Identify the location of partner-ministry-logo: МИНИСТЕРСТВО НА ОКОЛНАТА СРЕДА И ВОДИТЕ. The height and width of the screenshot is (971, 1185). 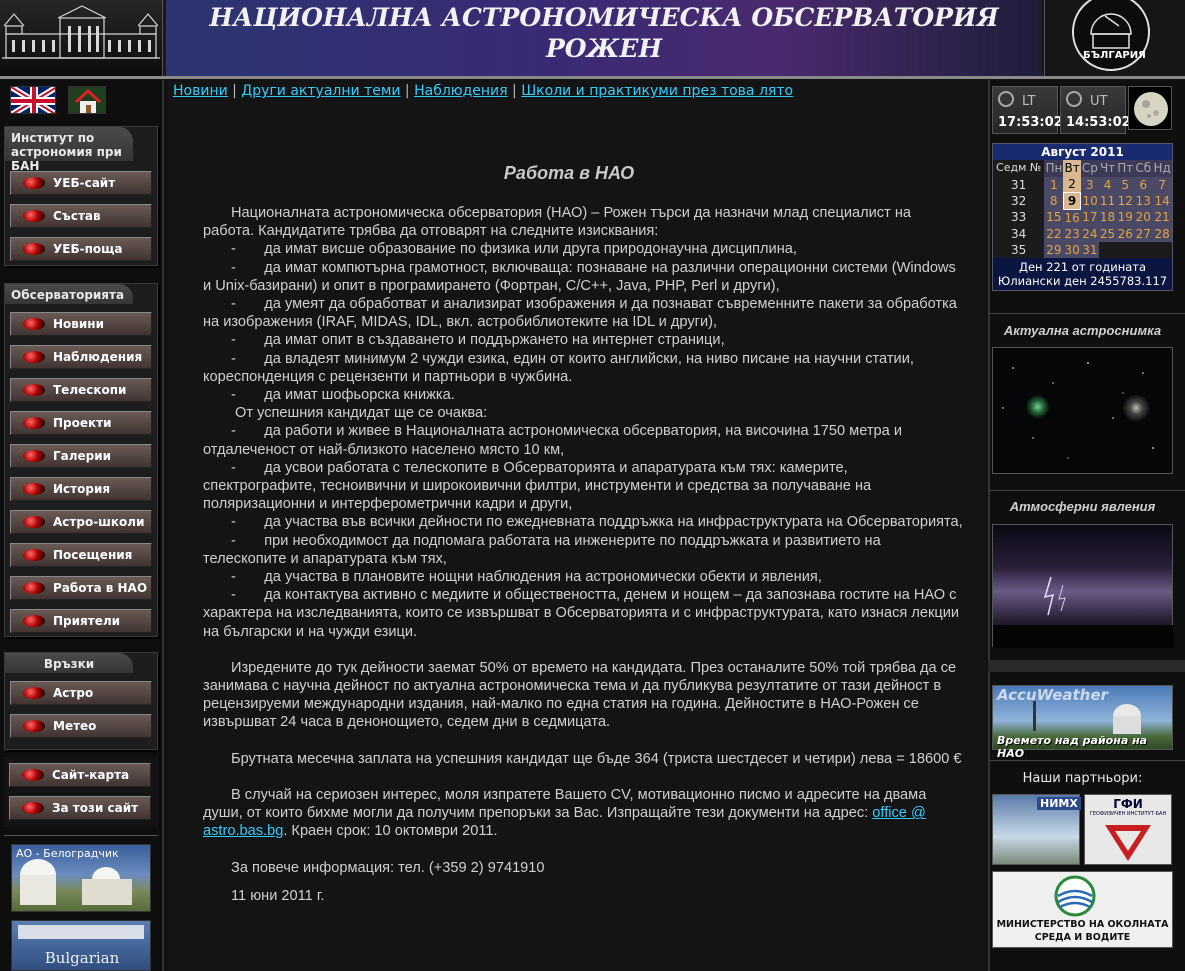
(1082, 909).